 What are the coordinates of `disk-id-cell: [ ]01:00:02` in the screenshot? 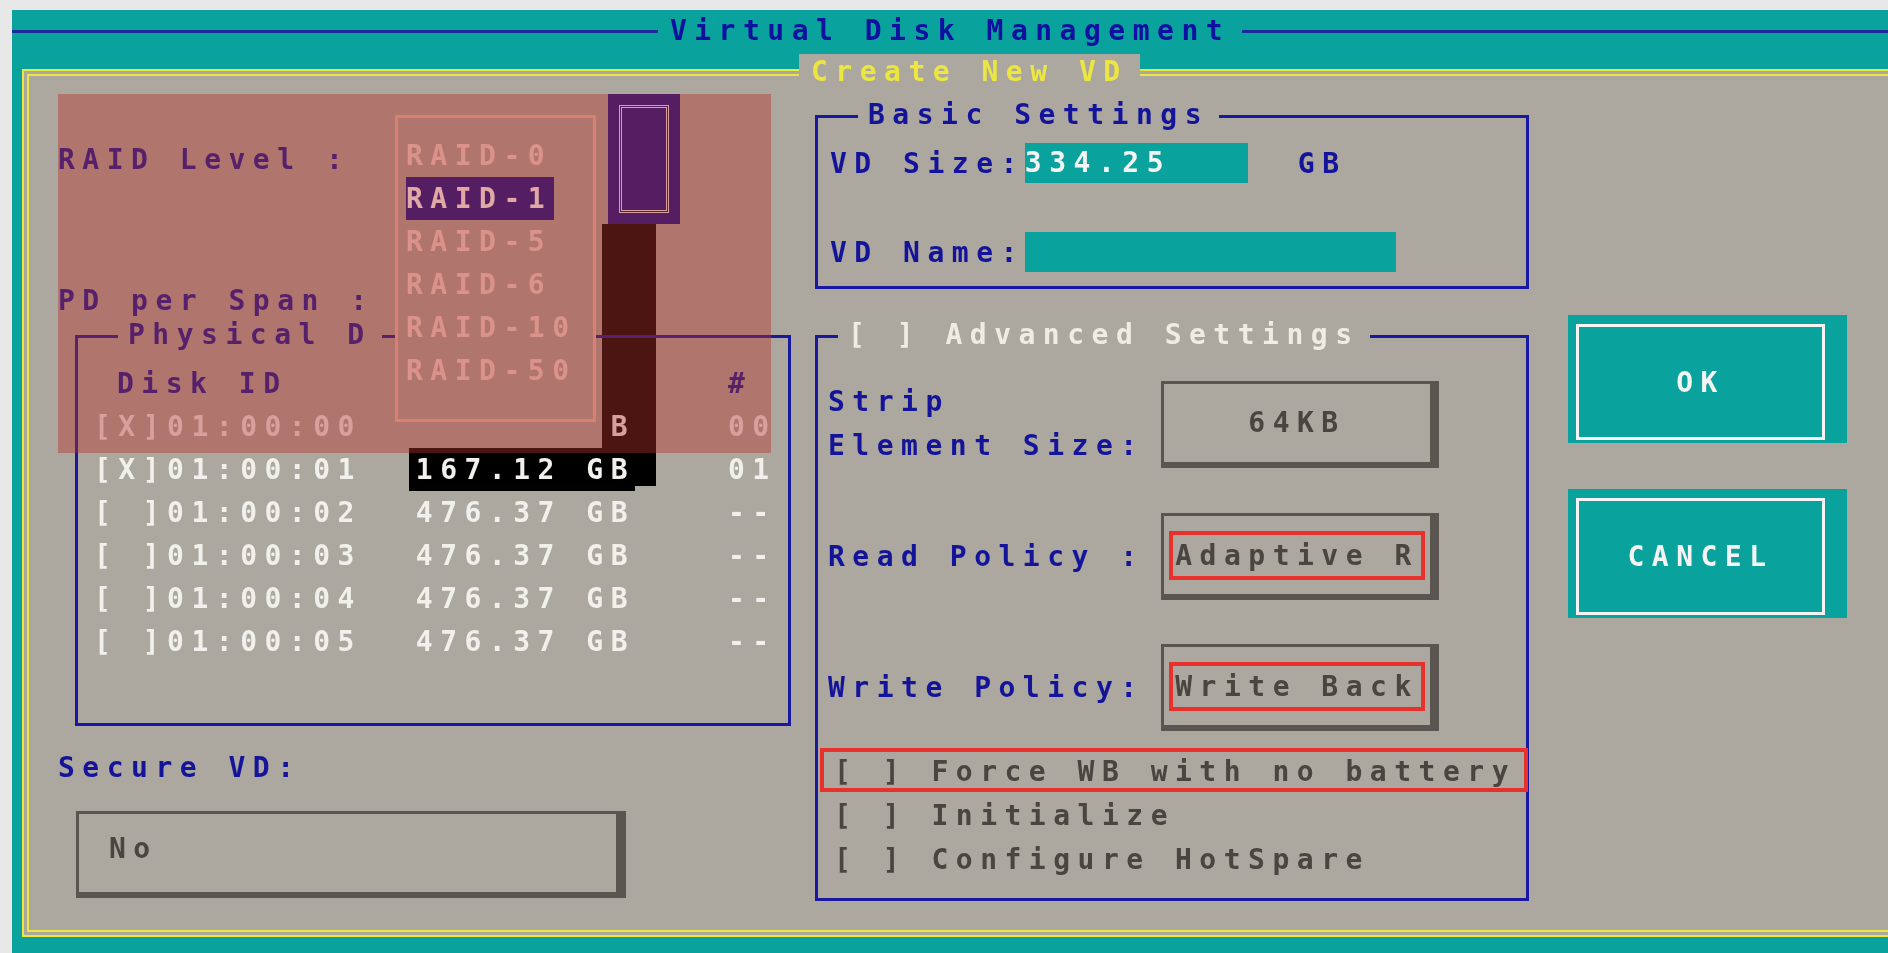 It's located at (251, 512).